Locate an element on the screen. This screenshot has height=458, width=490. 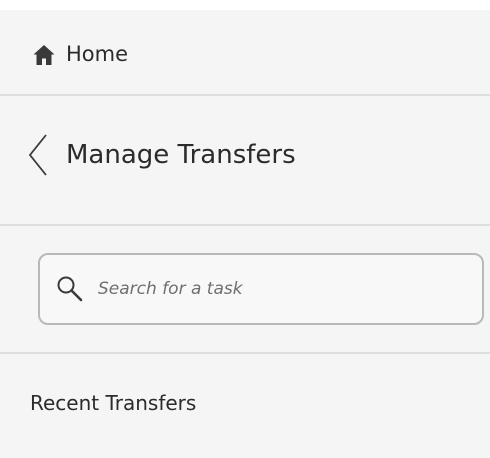
search-icon is located at coordinates (70, 289).